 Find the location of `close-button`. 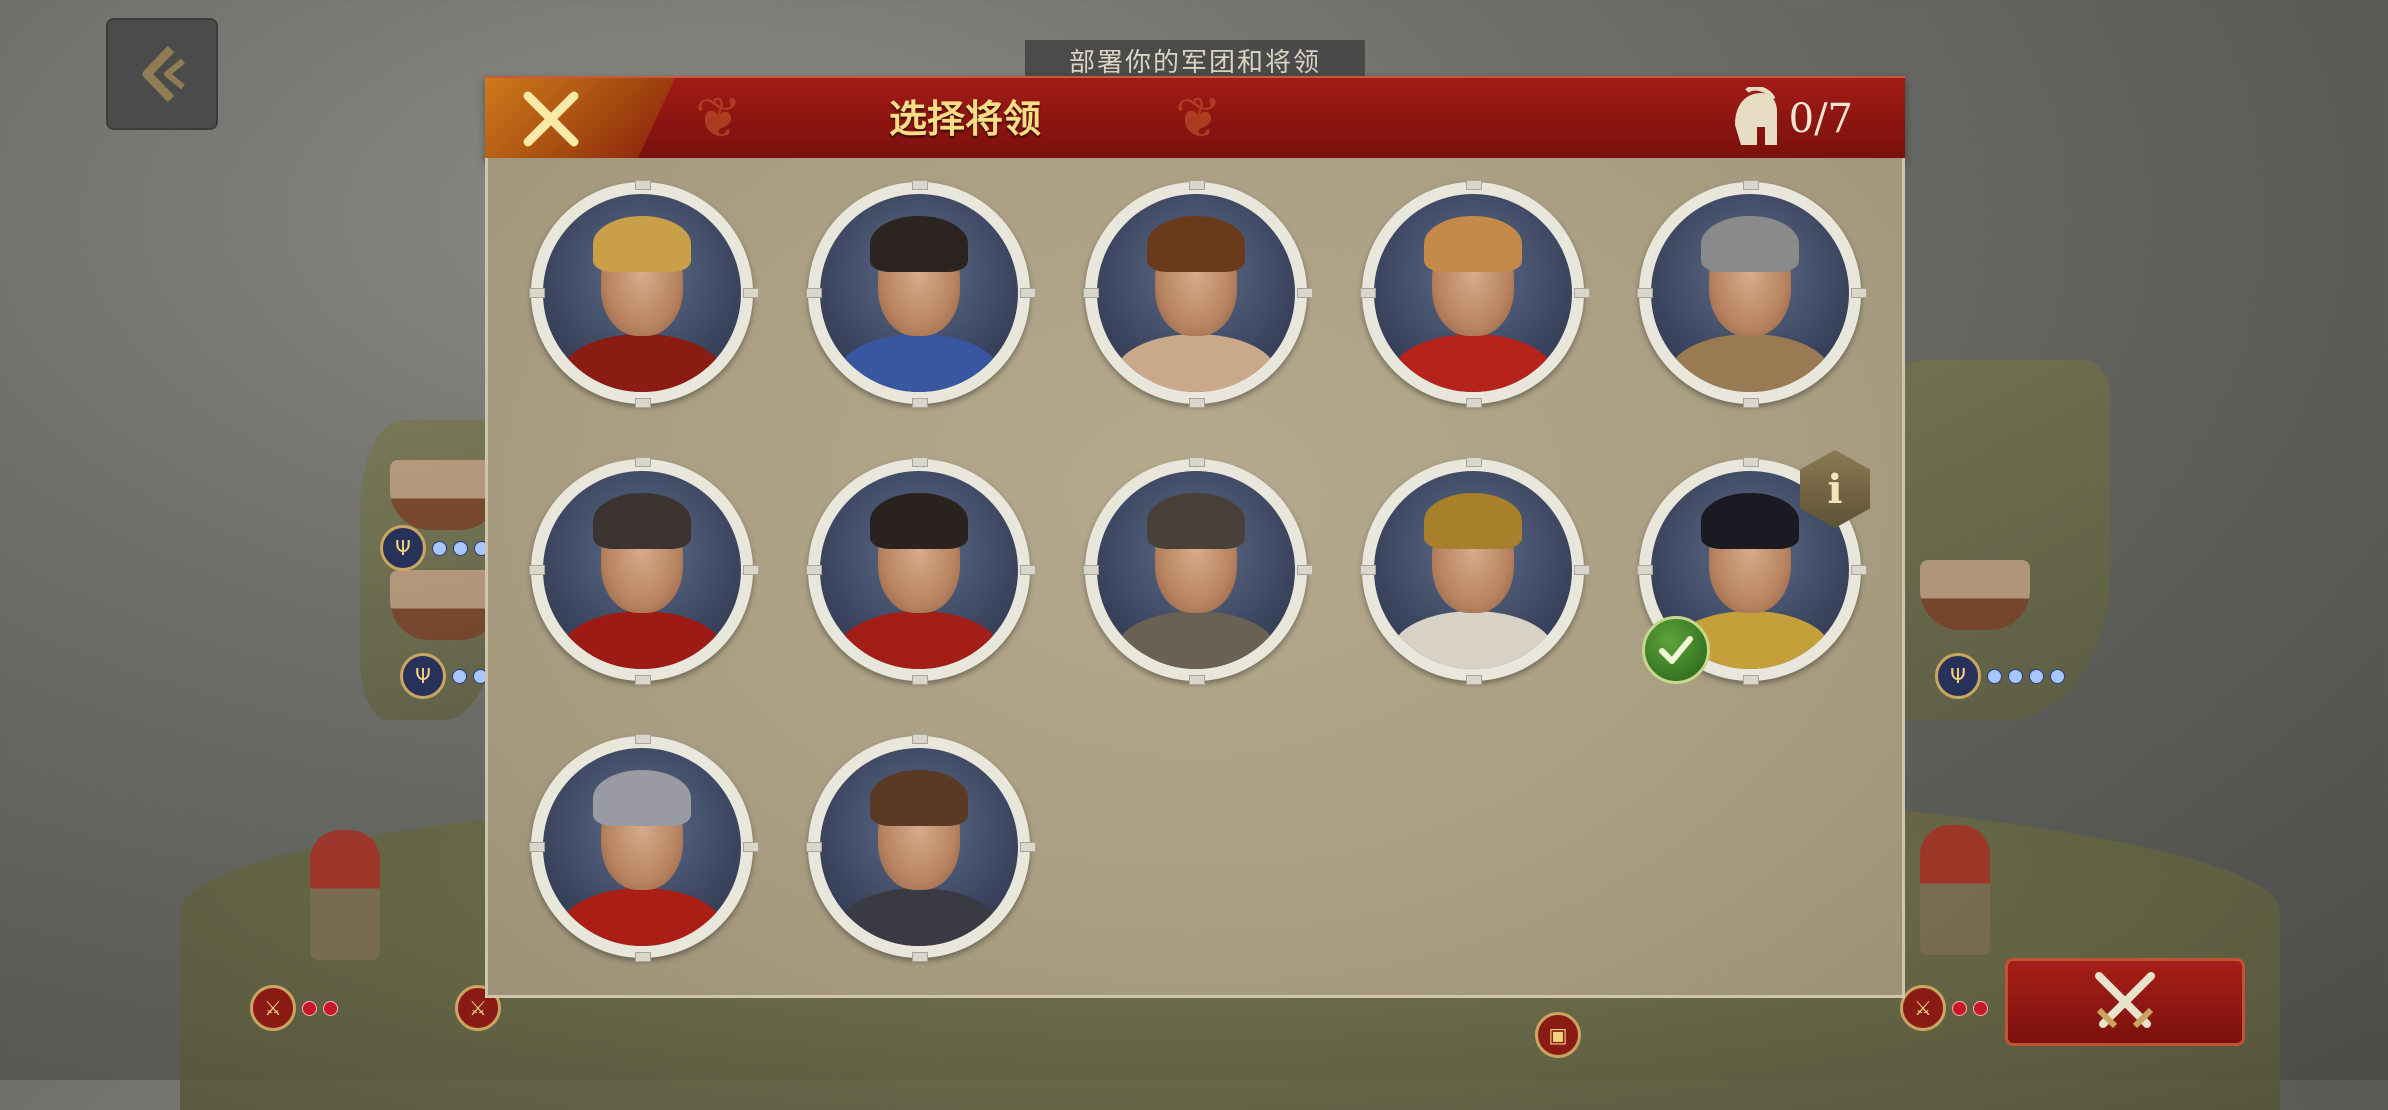

close-button is located at coordinates (580, 119).